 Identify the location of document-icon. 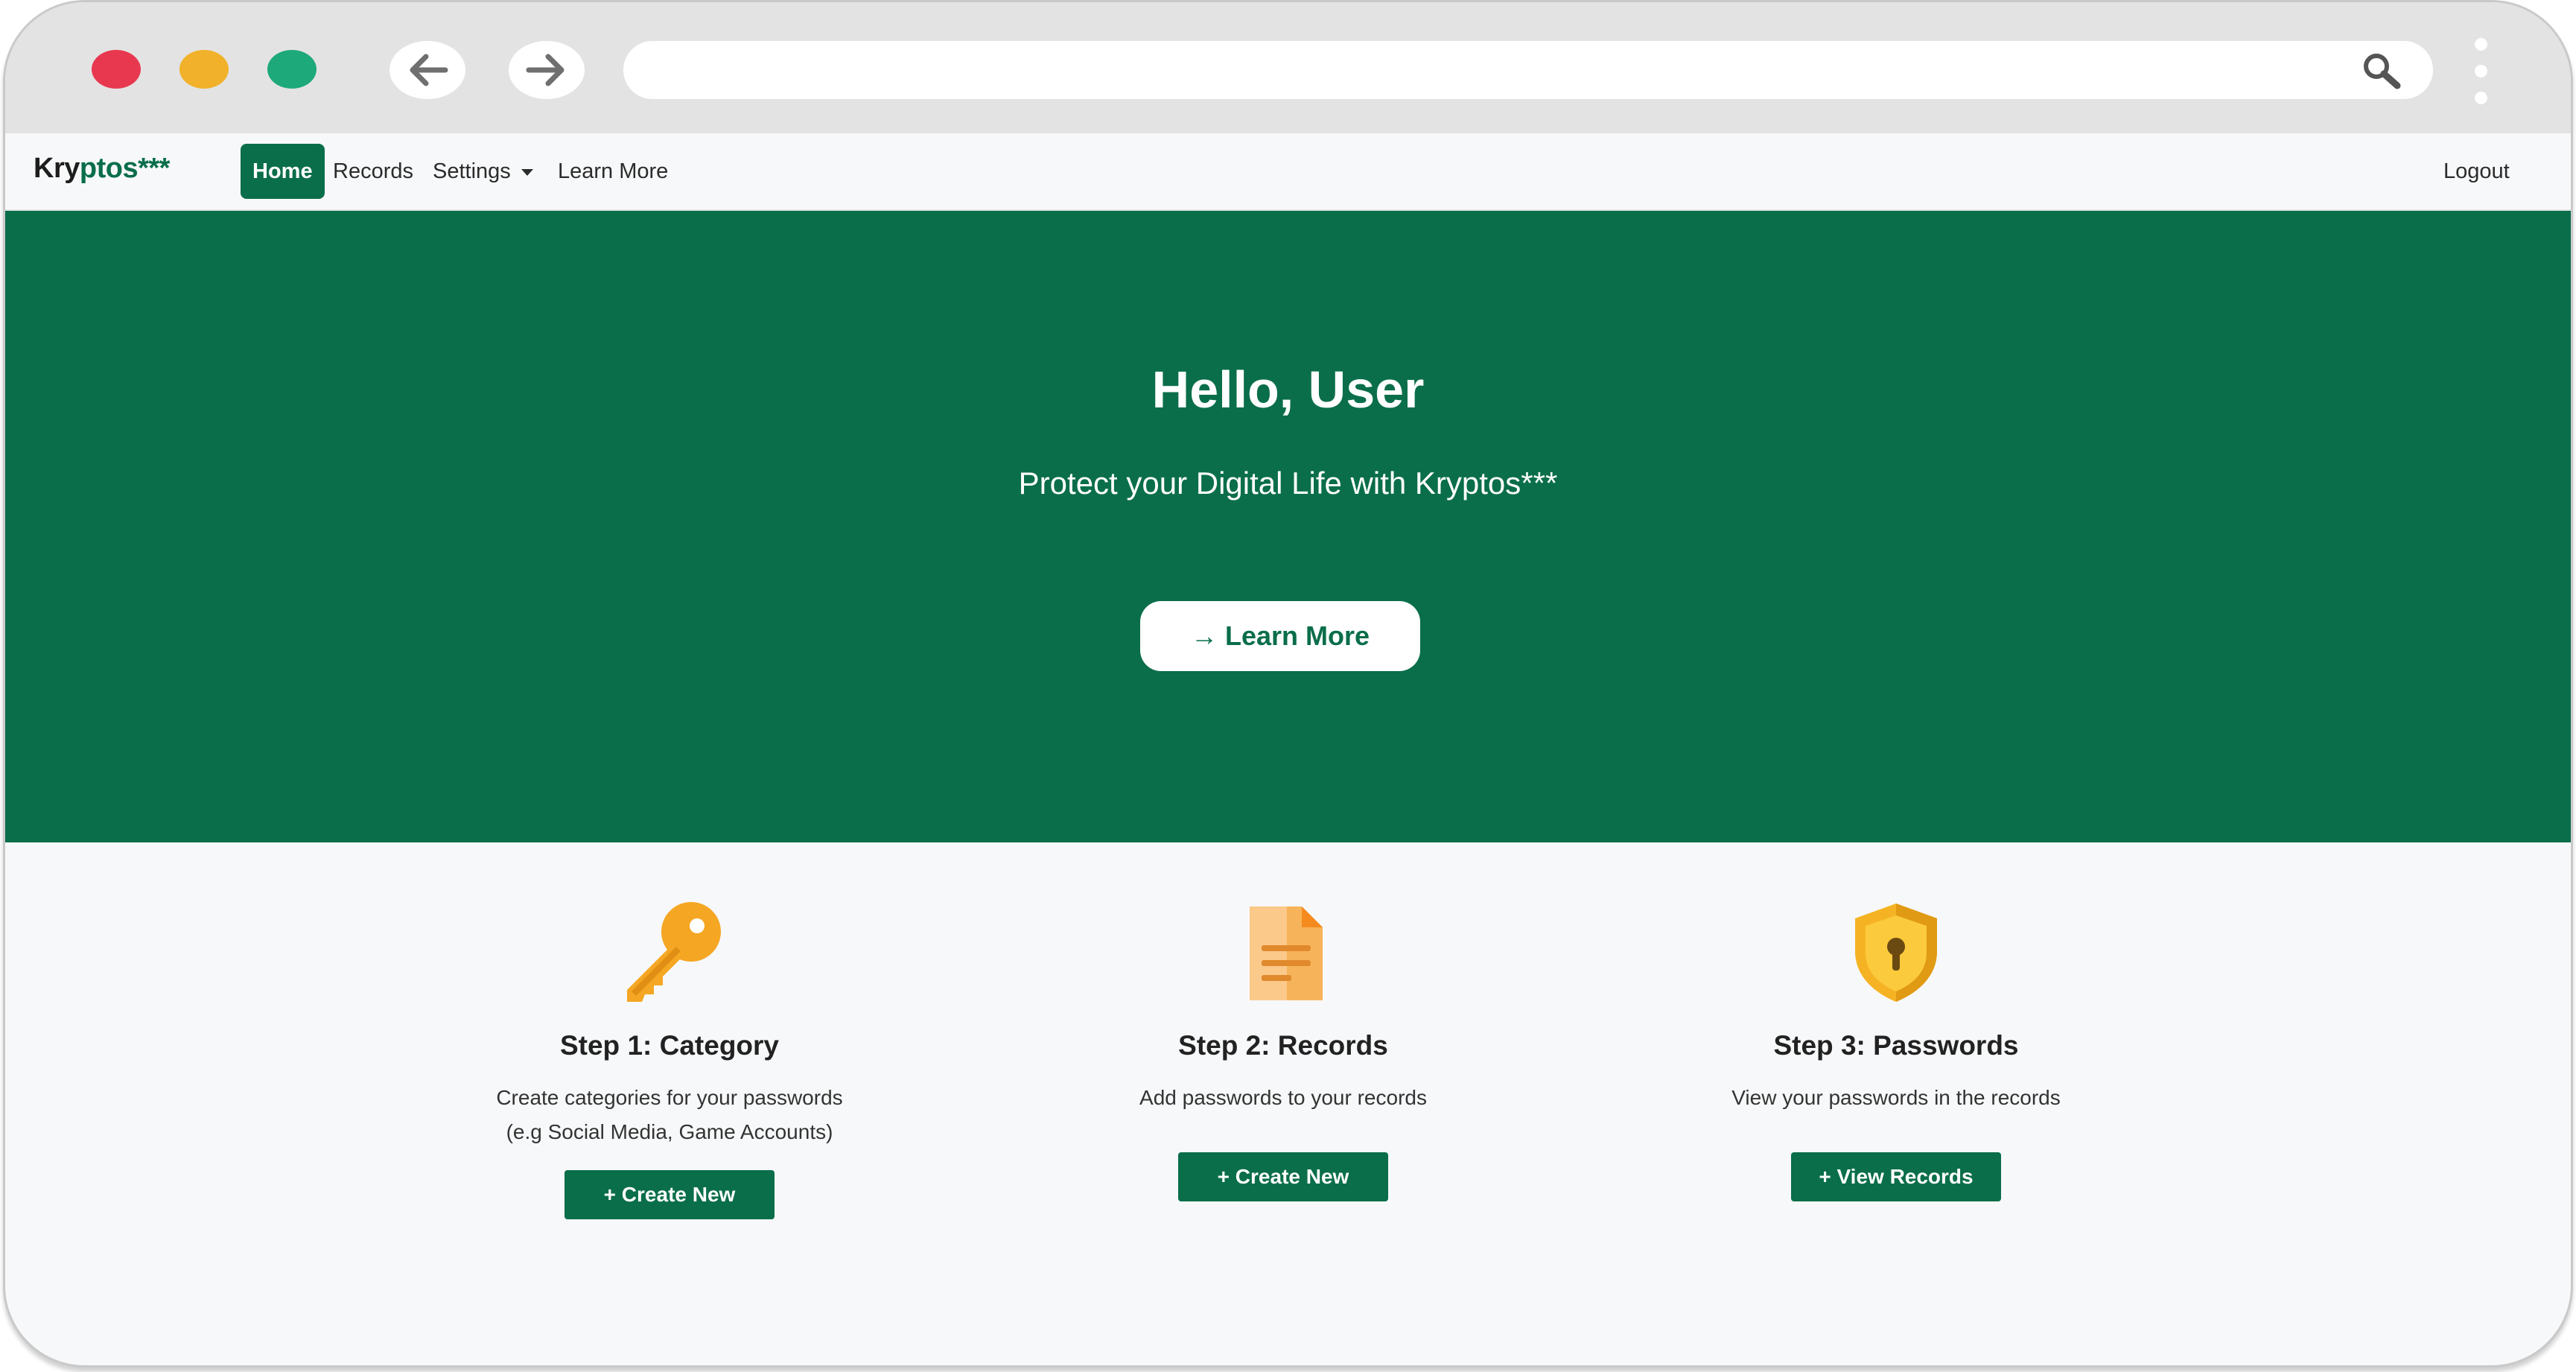
(1286, 953).